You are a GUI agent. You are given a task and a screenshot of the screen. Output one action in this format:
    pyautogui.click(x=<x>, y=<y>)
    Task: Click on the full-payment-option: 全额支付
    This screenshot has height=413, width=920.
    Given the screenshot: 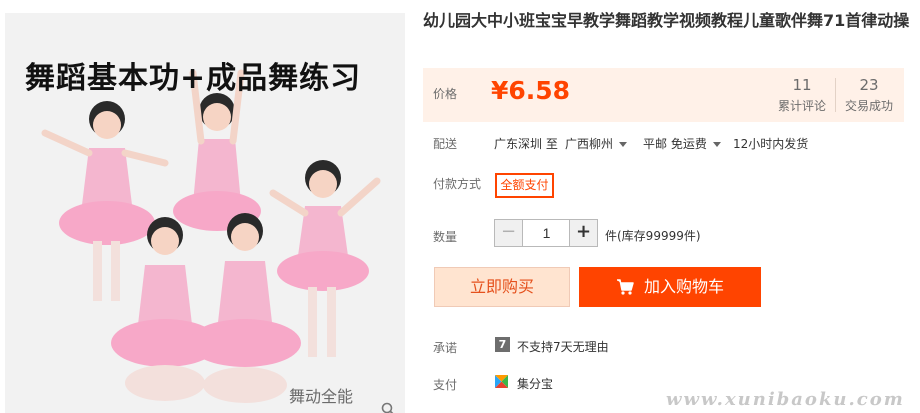 What is the action you would take?
    pyautogui.click(x=524, y=185)
    